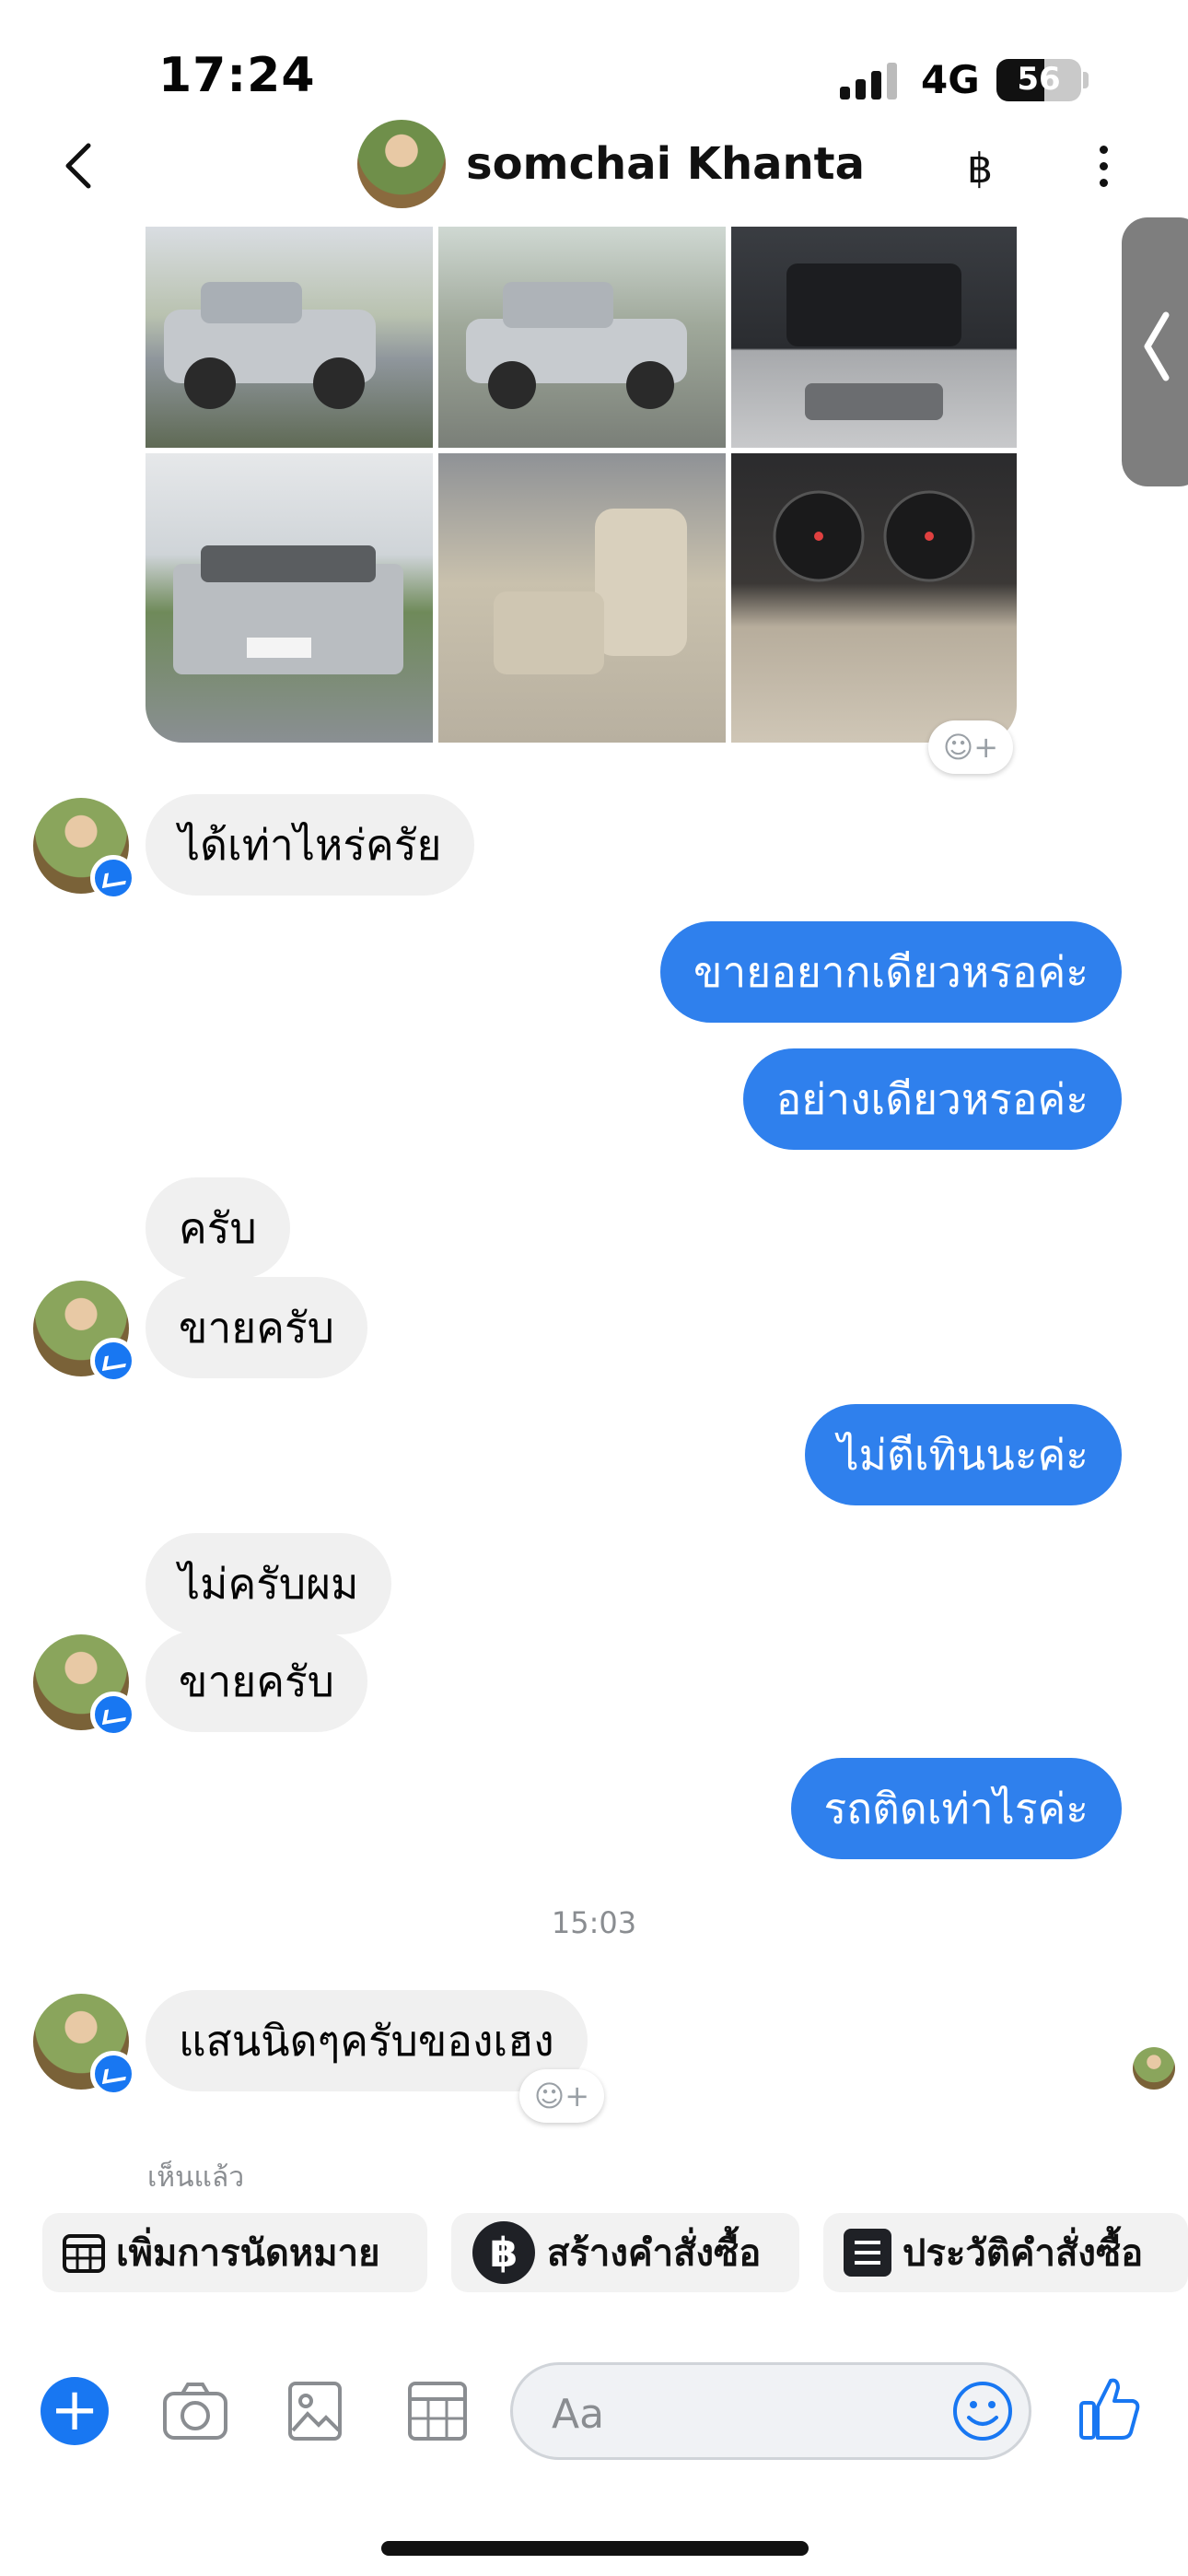 Image resolution: width=1188 pixels, height=2576 pixels. I want to click on message-outgoing: ขายอยากเดียวหรอค่ะ, so click(890, 972).